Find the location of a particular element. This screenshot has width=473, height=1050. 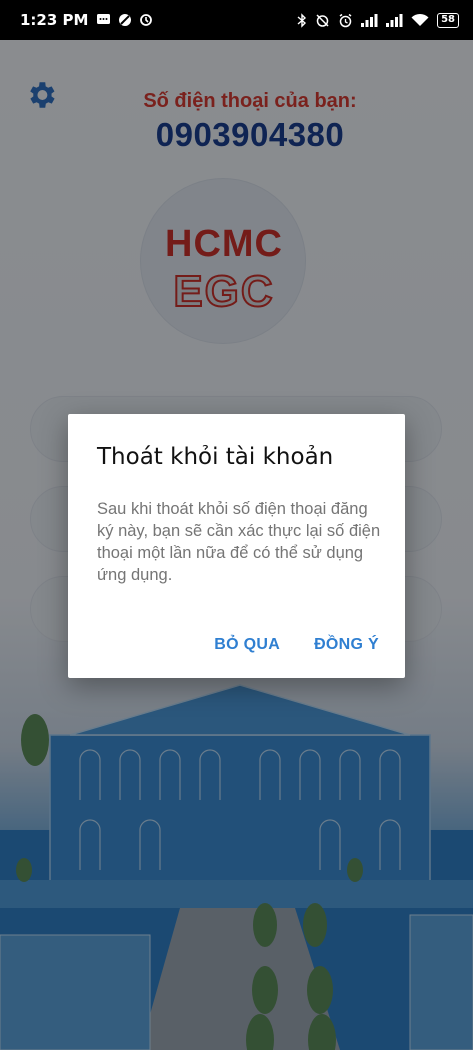

blocked-icon is located at coordinates (125, 20).